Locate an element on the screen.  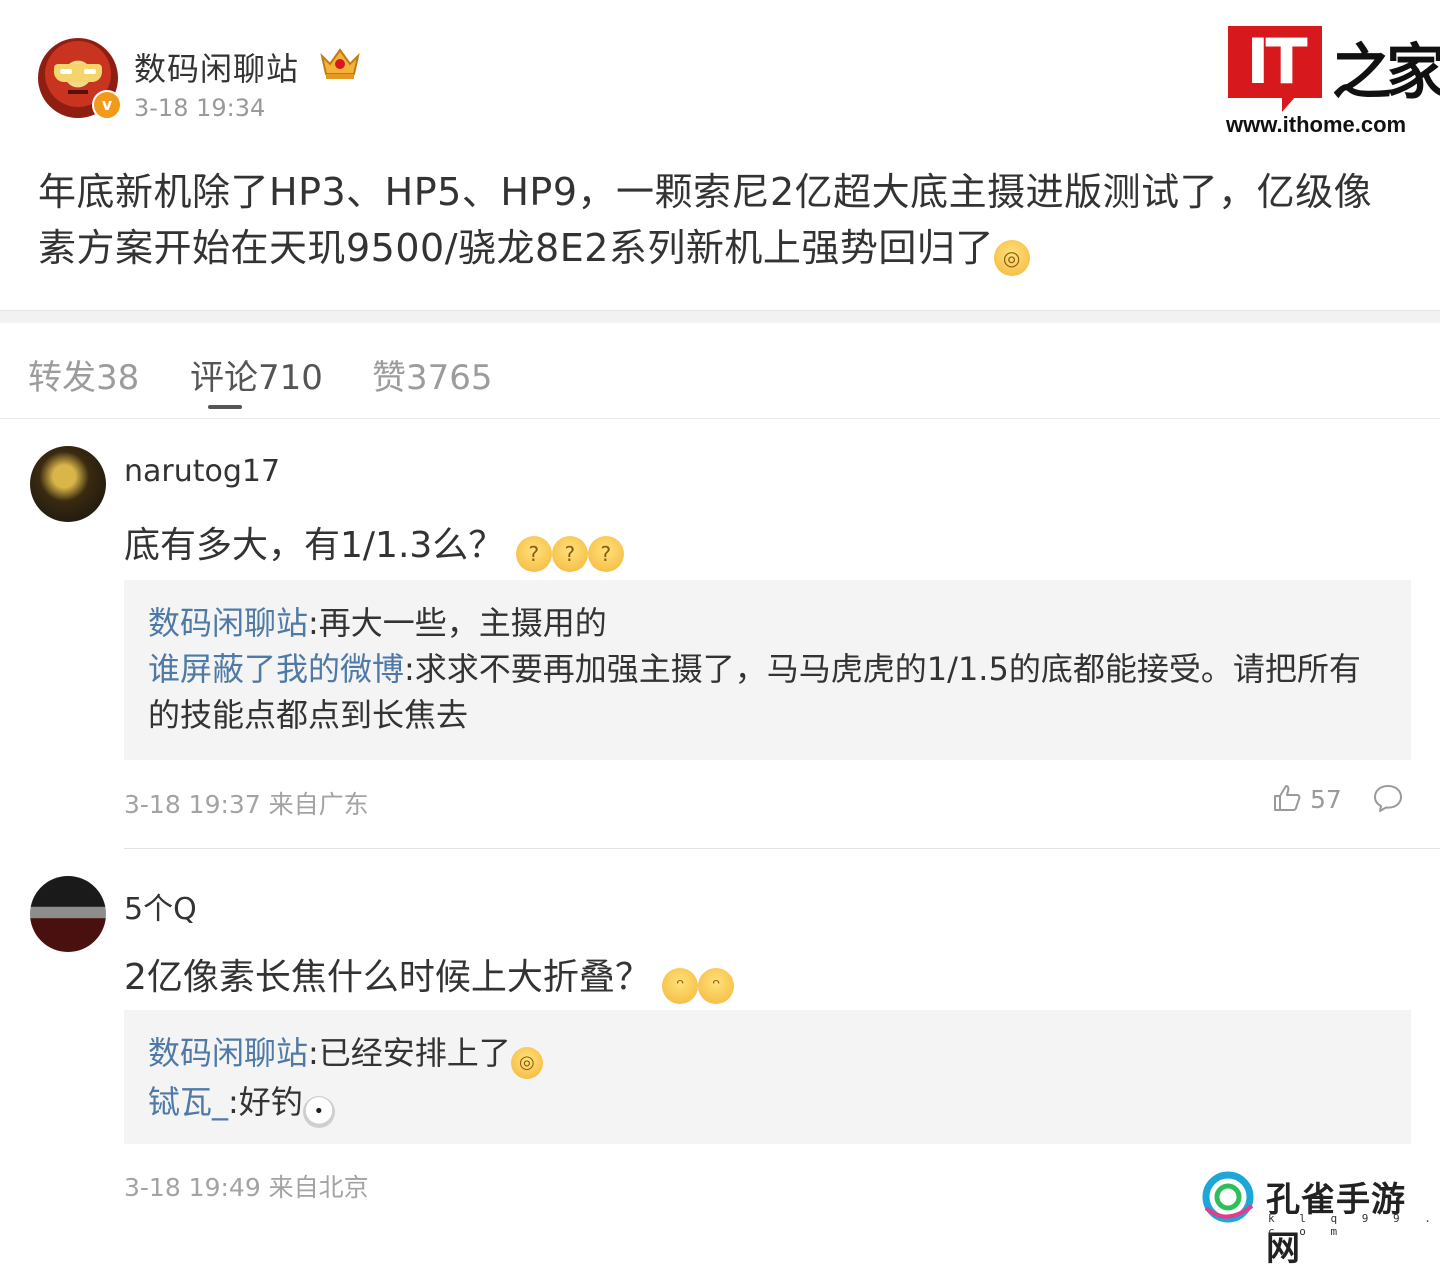
vip-crown-icon is located at coordinates (340, 63).